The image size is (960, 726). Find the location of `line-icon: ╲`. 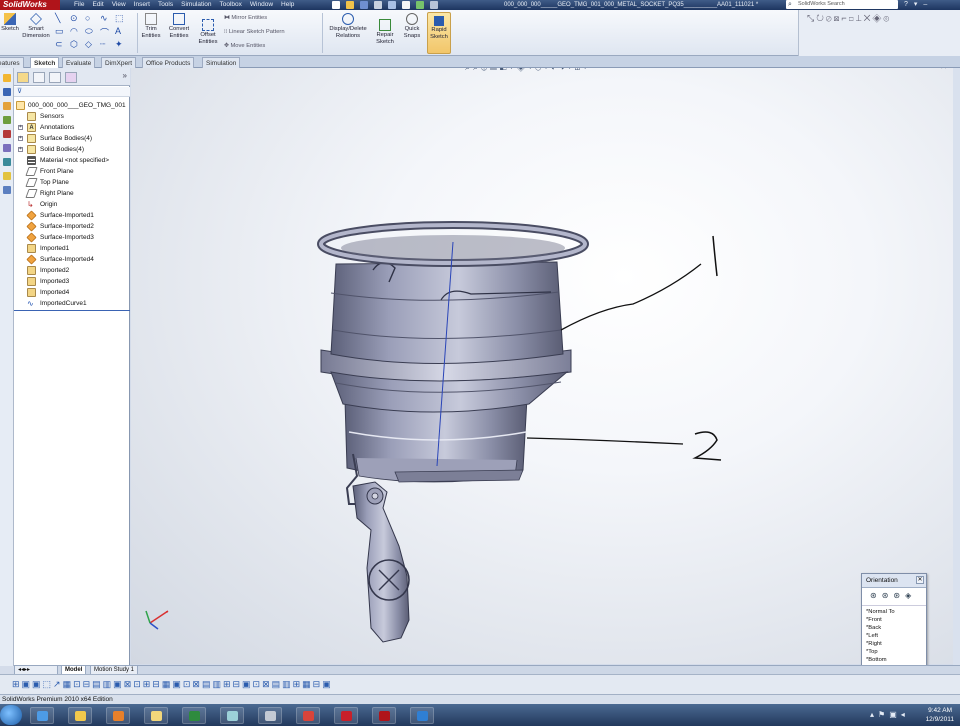

line-icon: ╲ is located at coordinates (62, 19).